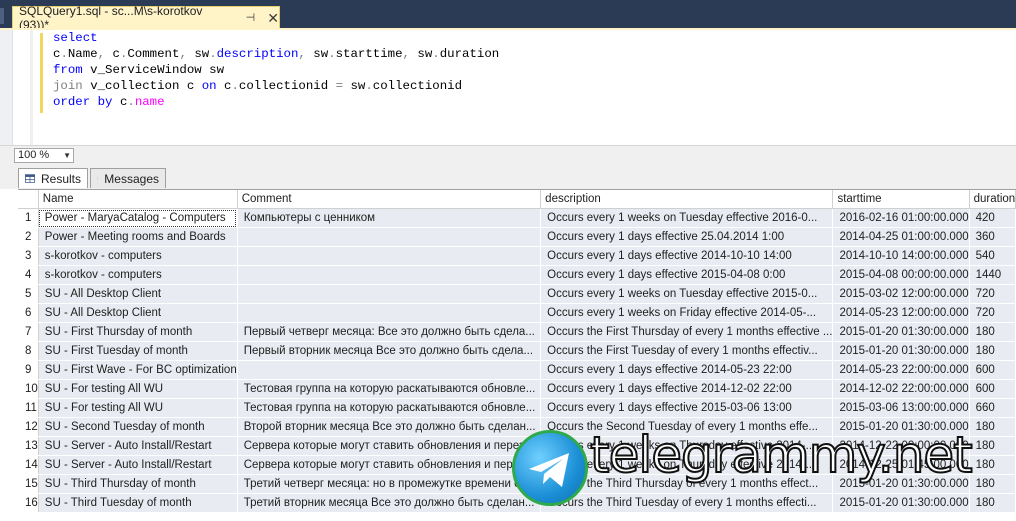 This screenshot has height=521, width=1016. Describe the element at coordinates (389, 199) in the screenshot. I see `column-header: Comment` at that location.